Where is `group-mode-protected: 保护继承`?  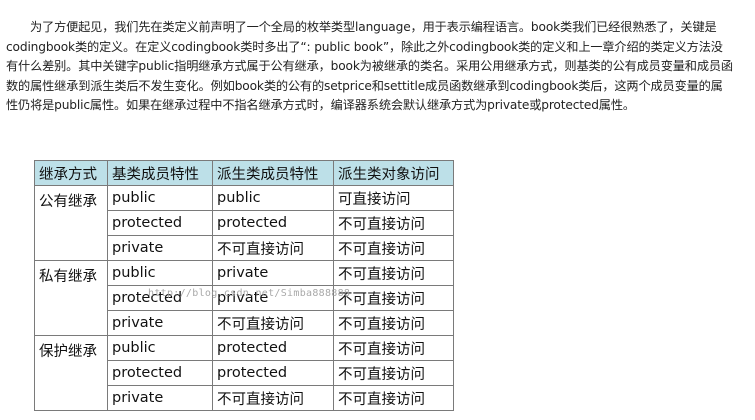 group-mode-protected: 保护继承 is located at coordinates (71, 373).